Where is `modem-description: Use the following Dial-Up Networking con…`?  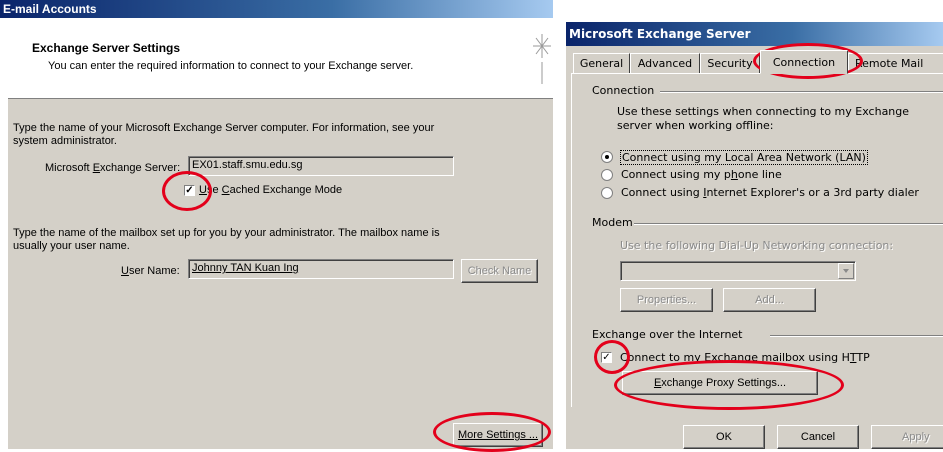
modem-description: Use the following Dial-Up Networking con… is located at coordinates (757, 245).